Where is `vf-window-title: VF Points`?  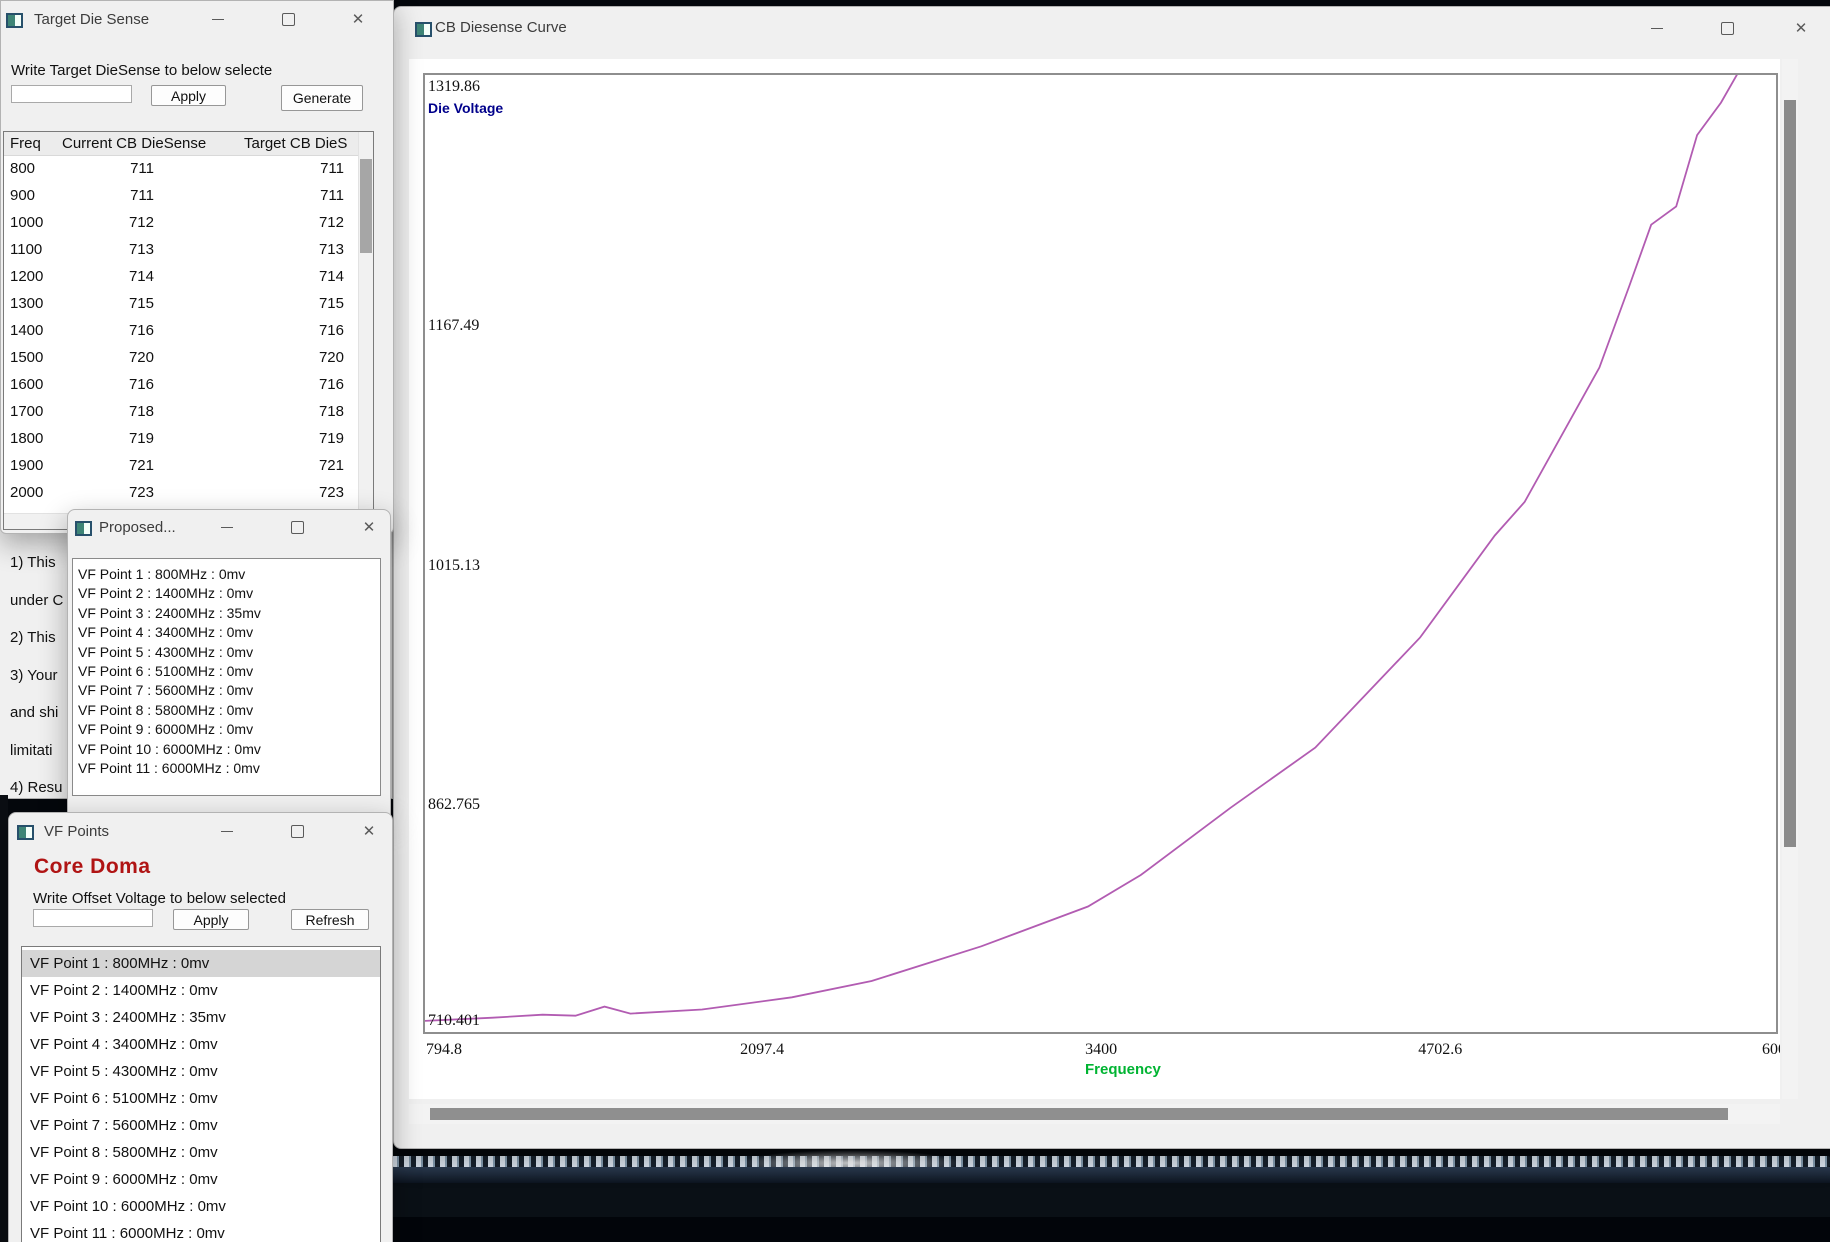
vf-window-title: VF Points is located at coordinates (77, 831).